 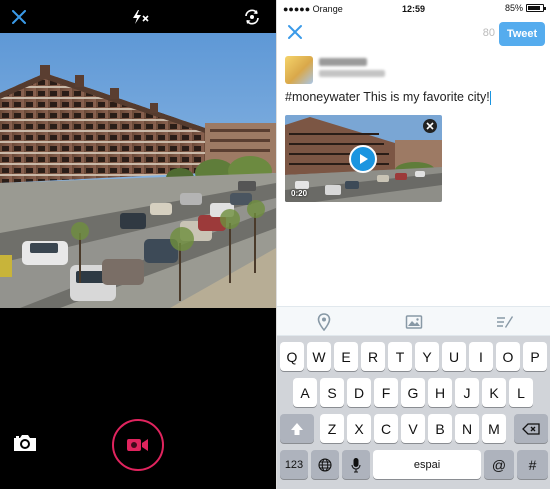 What do you see at coordinates (373, 356) in the screenshot?
I see `key-r: R` at bounding box center [373, 356].